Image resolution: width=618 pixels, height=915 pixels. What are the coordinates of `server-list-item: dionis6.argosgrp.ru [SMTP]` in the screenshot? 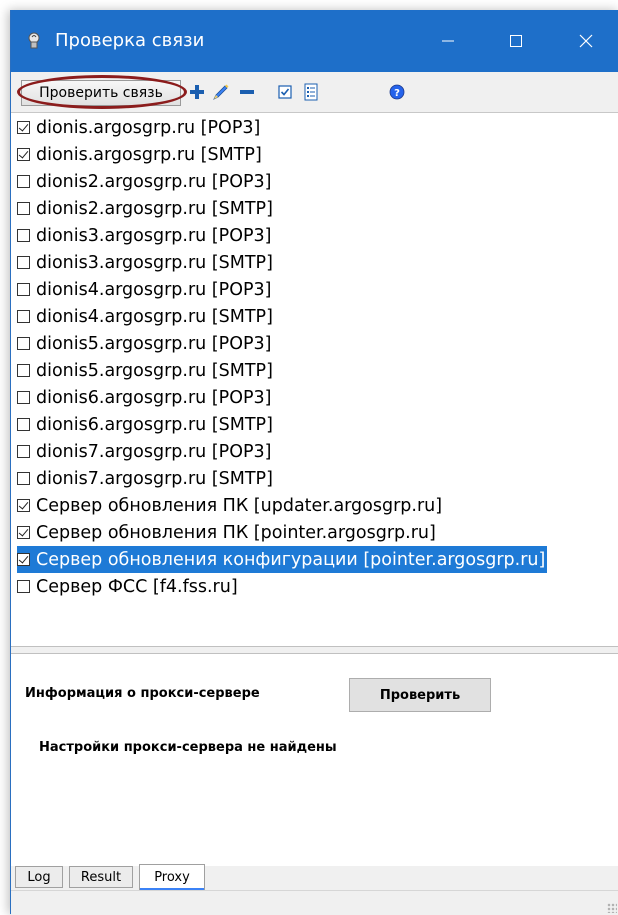 It's located at (145, 424).